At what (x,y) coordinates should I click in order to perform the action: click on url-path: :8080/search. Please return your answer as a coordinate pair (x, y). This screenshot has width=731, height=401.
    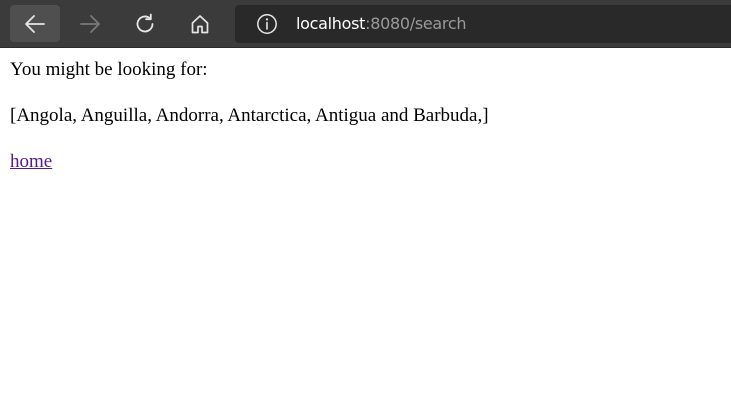
    Looking at the image, I should click on (416, 23).